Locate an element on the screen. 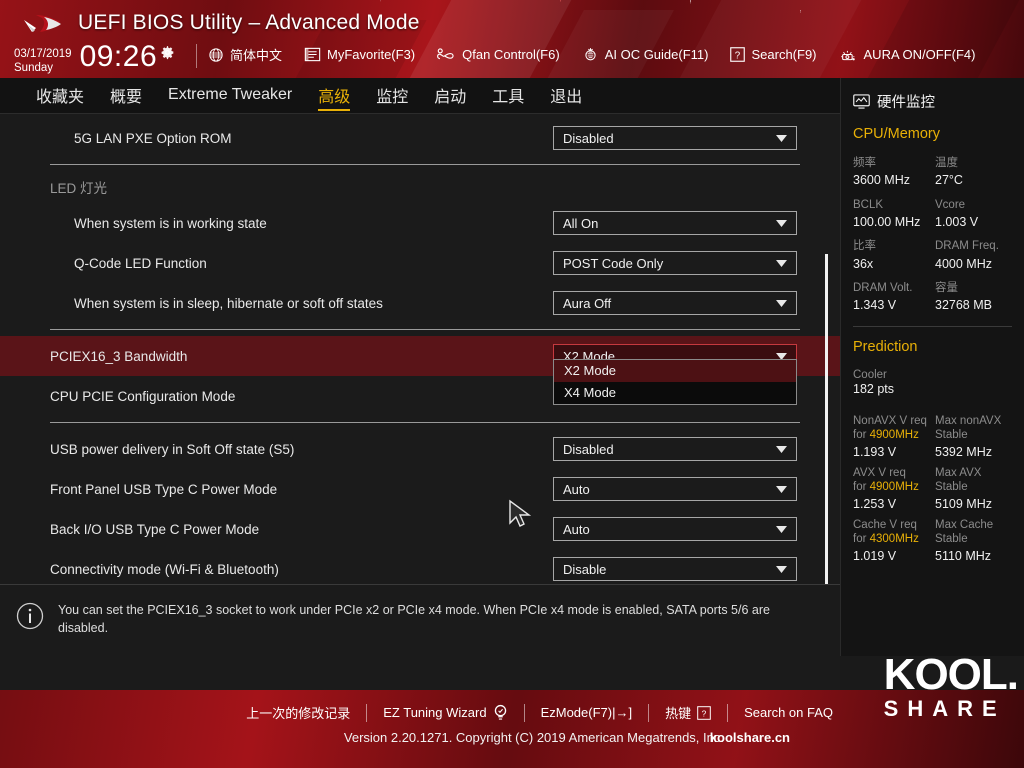 Image resolution: width=1024 pixels, height=768 pixels. prediction-value: 5110 MHz is located at coordinates (963, 556).